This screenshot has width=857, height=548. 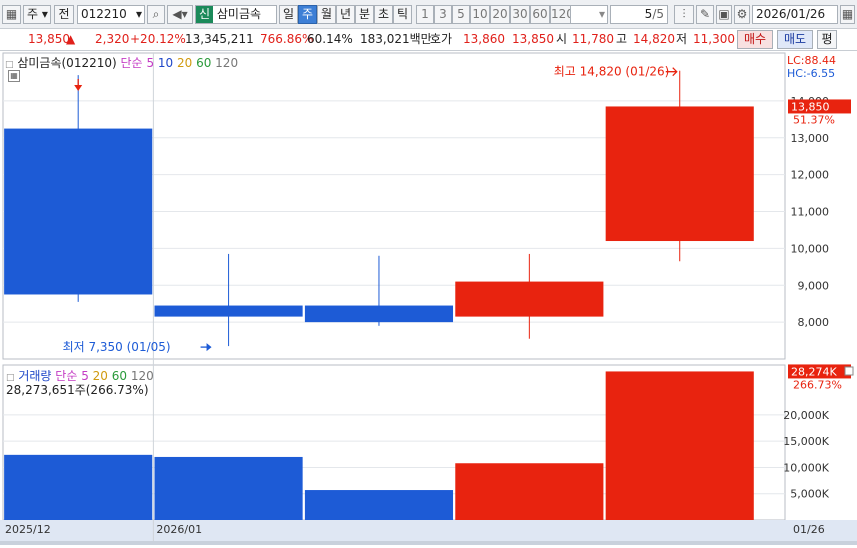 I want to click on price-panel-title: 삼미금속(012210), so click(x=67, y=63).